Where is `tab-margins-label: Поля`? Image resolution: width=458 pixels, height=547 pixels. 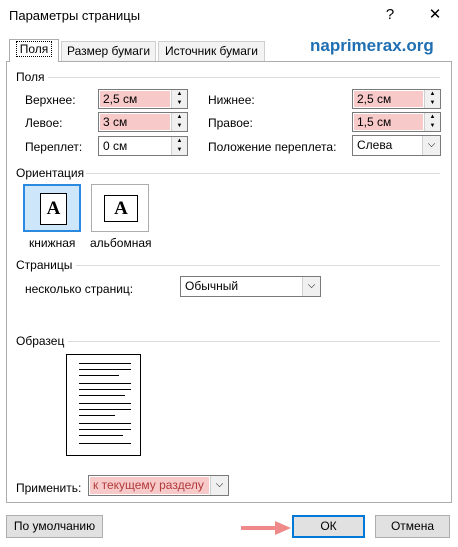 tab-margins-label: Поля is located at coordinates (34, 49).